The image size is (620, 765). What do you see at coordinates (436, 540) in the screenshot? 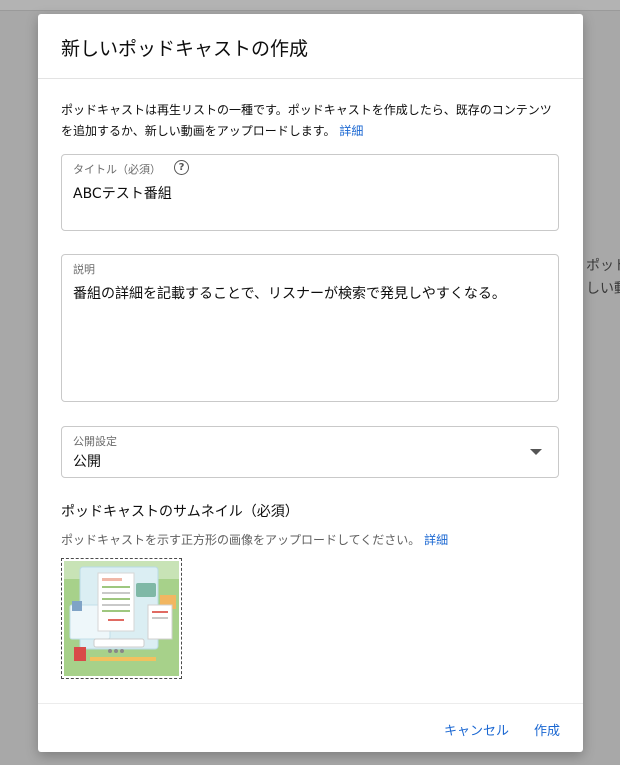
I see `thumbnail-learn-more-link: 詳細` at bounding box center [436, 540].